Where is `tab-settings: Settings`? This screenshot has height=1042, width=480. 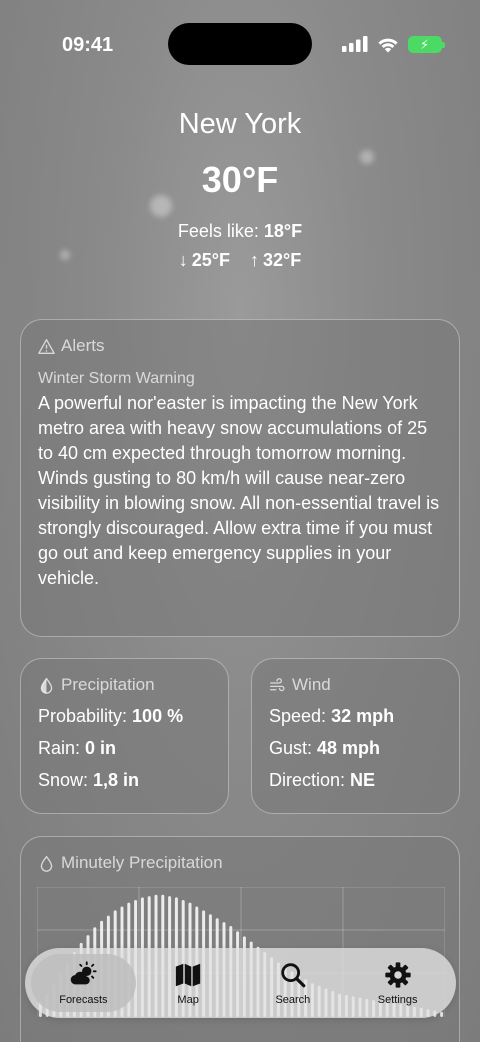
tab-settings: Settings is located at coordinates (397, 983).